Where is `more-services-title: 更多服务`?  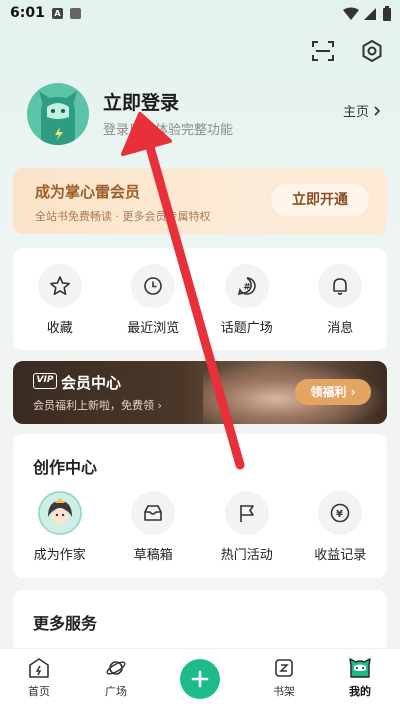
more-services-title: 更多服务 is located at coordinates (65, 623).